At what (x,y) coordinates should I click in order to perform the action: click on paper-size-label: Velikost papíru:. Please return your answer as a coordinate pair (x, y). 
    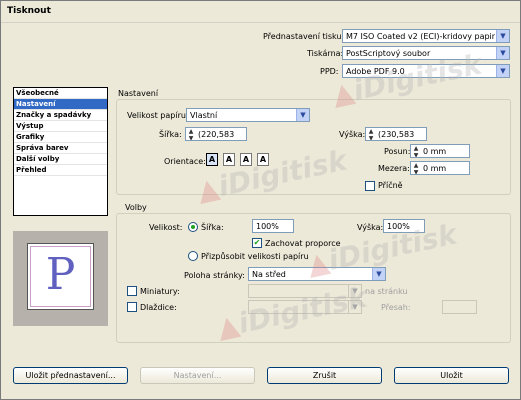
    Looking at the image, I should click on (158, 115).